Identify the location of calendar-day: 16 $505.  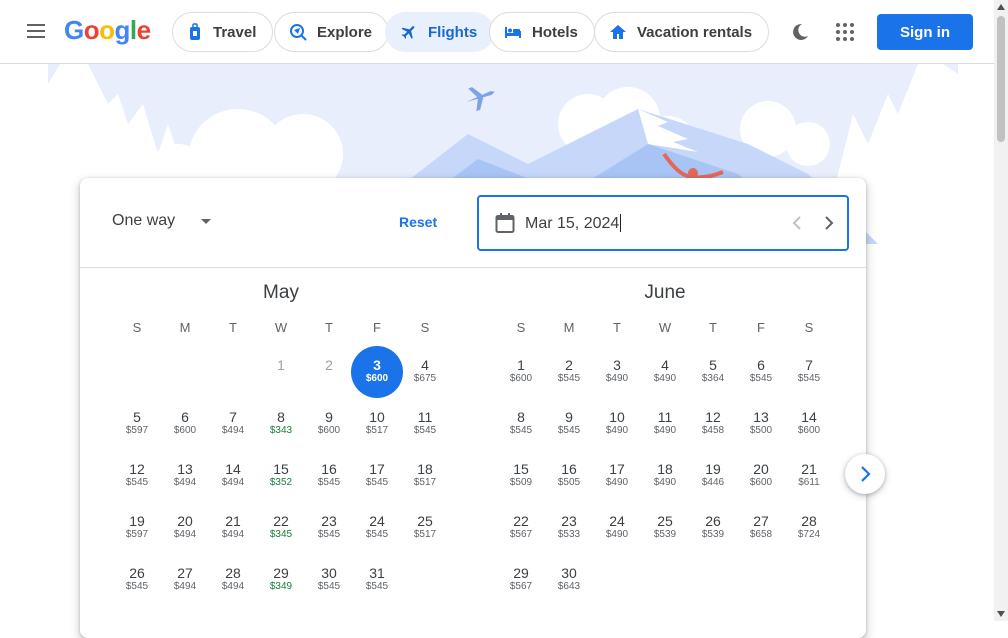
(569, 476).